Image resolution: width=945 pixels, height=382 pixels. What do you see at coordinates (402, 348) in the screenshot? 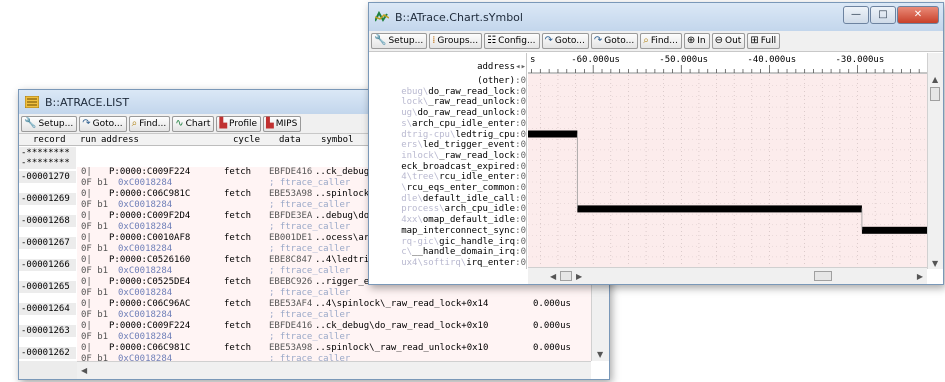
I see `symbol-cell: ..spinlock\_raw_read_unlock+0x10` at bounding box center [402, 348].